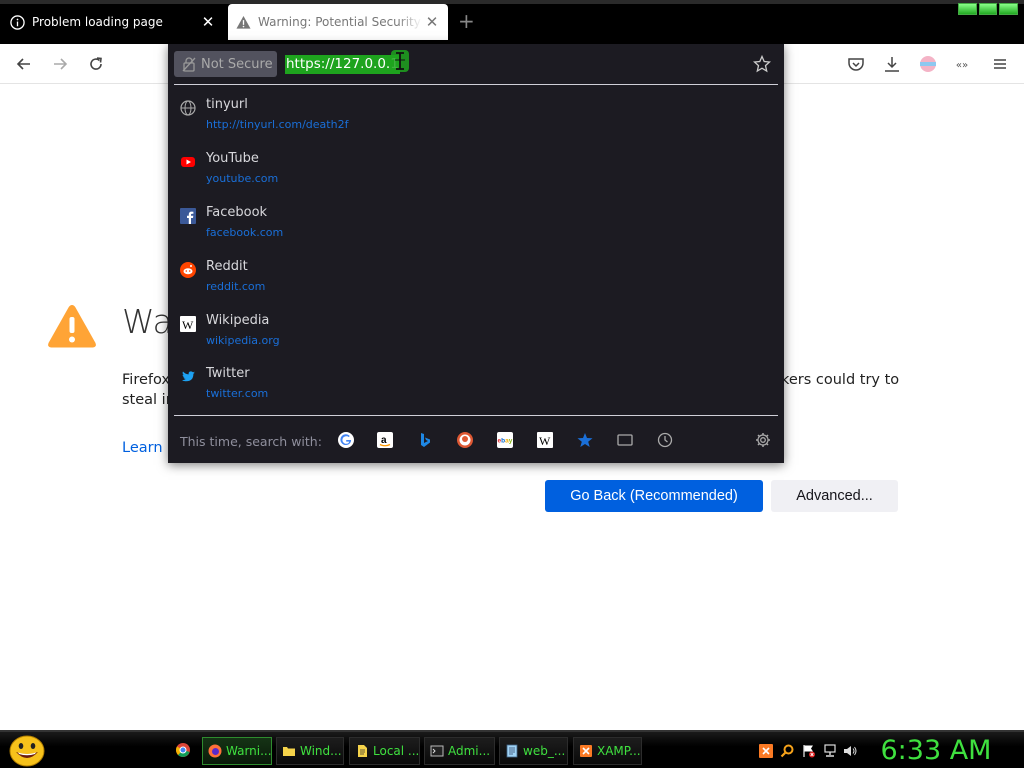 This screenshot has width=1024, height=772. Describe the element at coordinates (850, 750) in the screenshot. I see `volume-tray-icon` at that location.